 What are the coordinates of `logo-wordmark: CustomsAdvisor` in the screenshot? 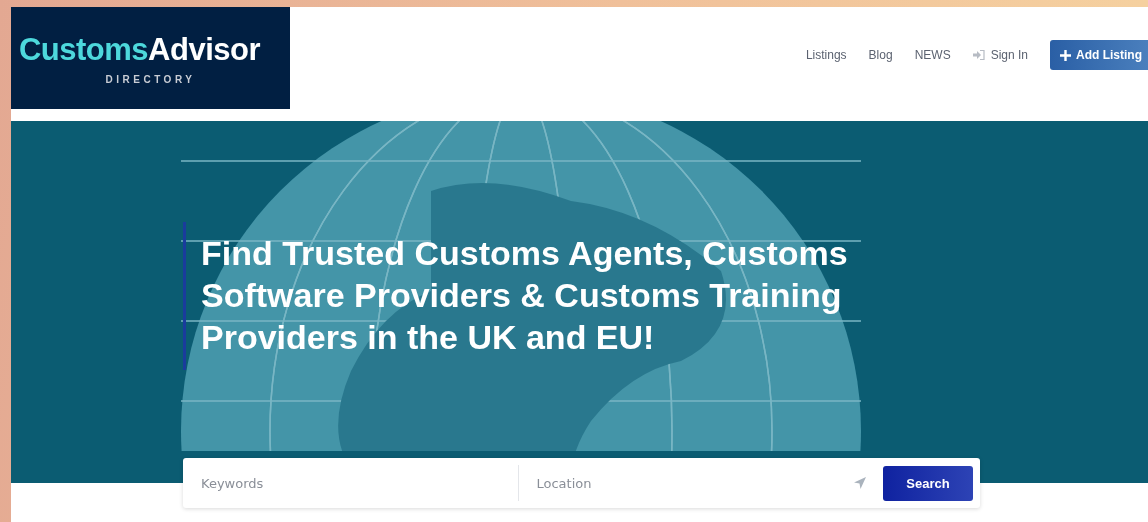 It's located at (139, 49).